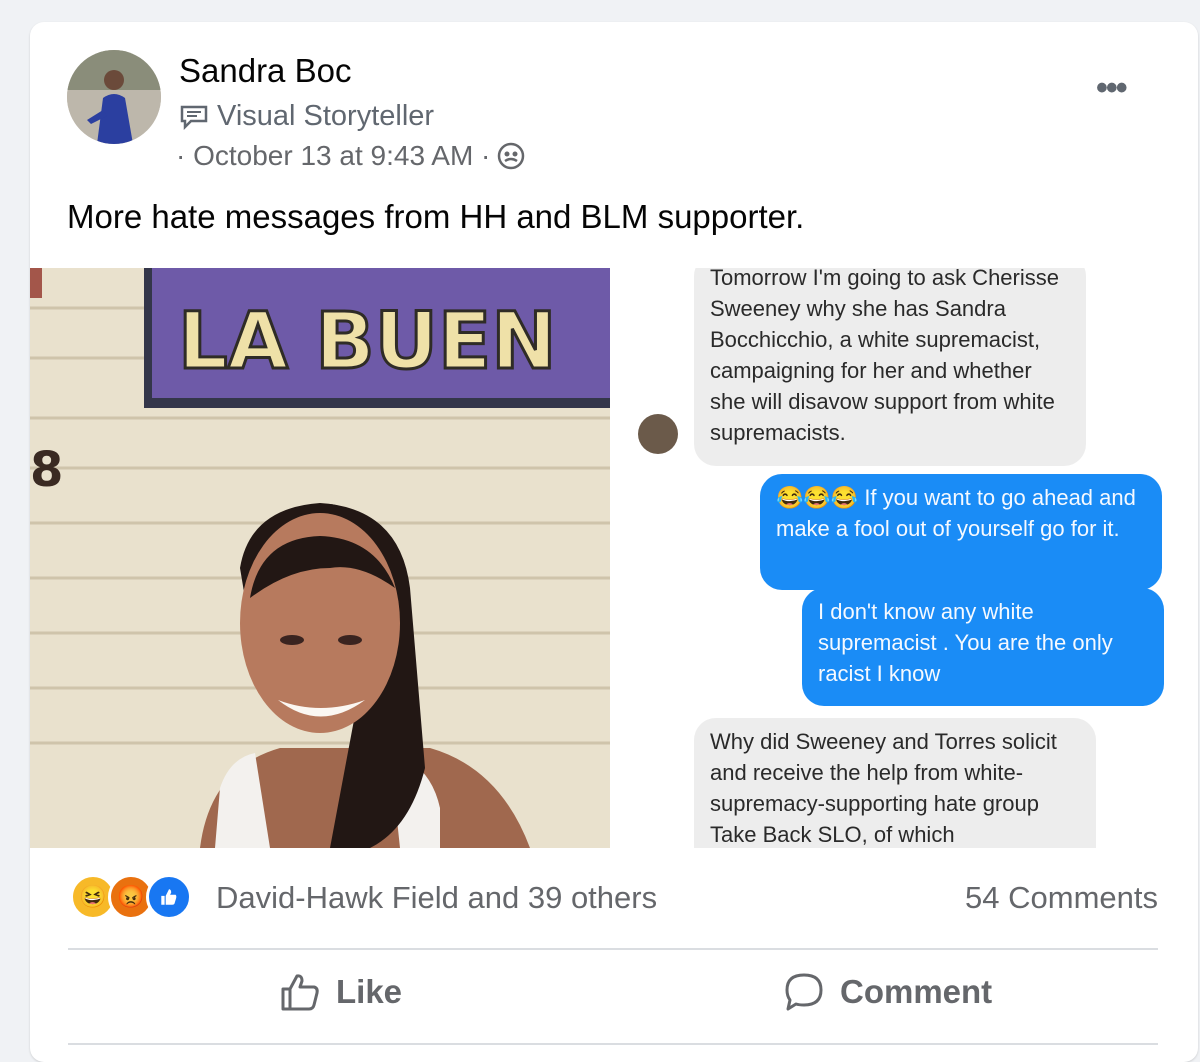 Image resolution: width=1200 pixels, height=1062 pixels. I want to click on speech-bubble-icon, so click(194, 117).